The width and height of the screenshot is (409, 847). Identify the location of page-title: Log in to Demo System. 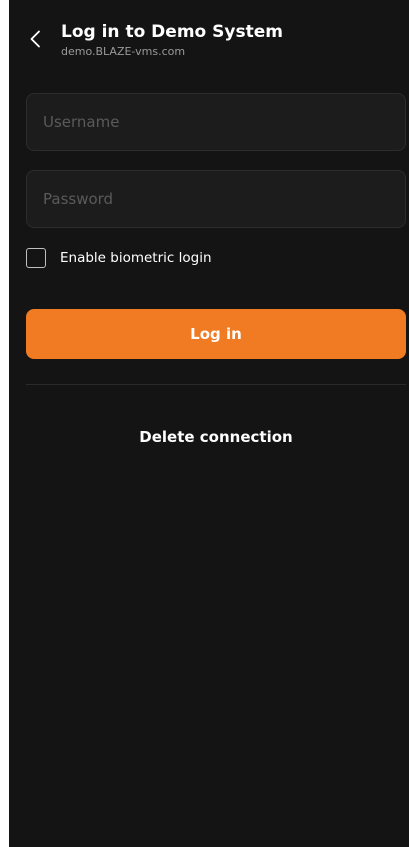
(172, 32).